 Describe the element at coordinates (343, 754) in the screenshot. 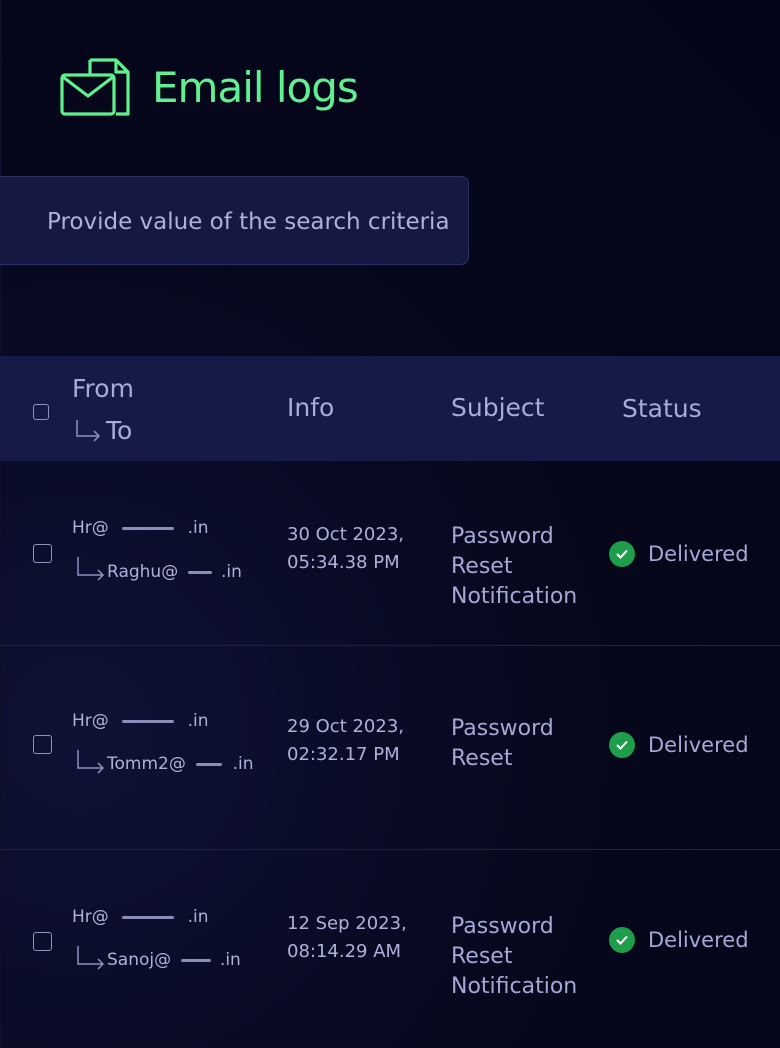

I see `log-time: 02:32.17 PM` at that location.